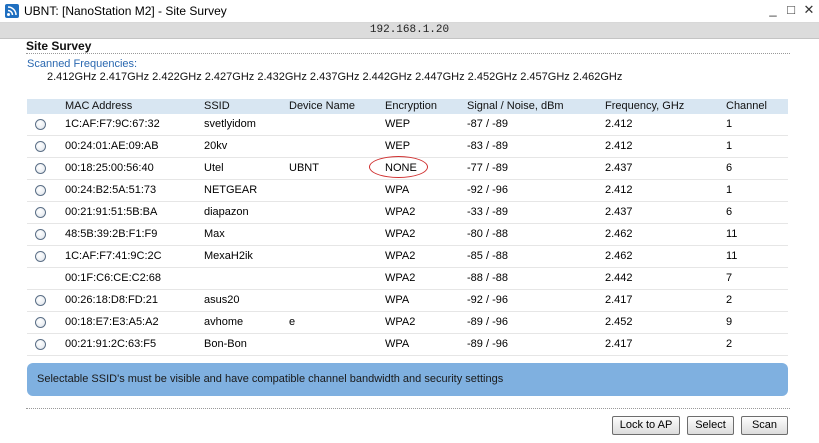  What do you see at coordinates (225, 344) in the screenshot?
I see `cell-ssid: Bon-Bon` at bounding box center [225, 344].